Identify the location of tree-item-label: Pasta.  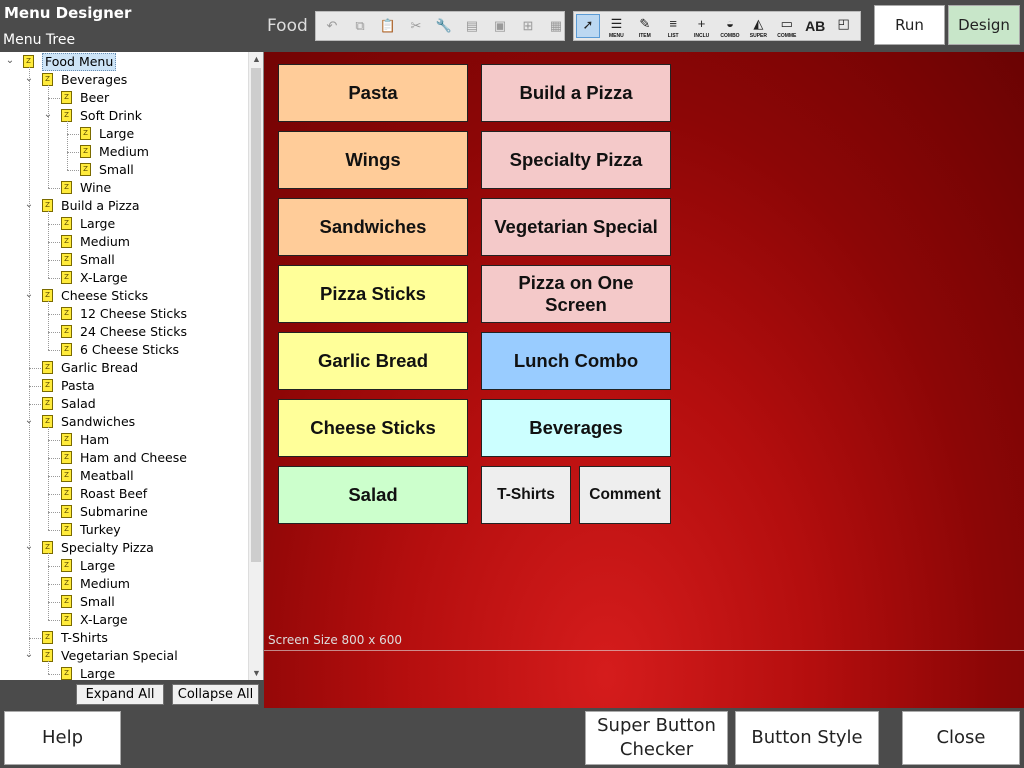
(78, 385).